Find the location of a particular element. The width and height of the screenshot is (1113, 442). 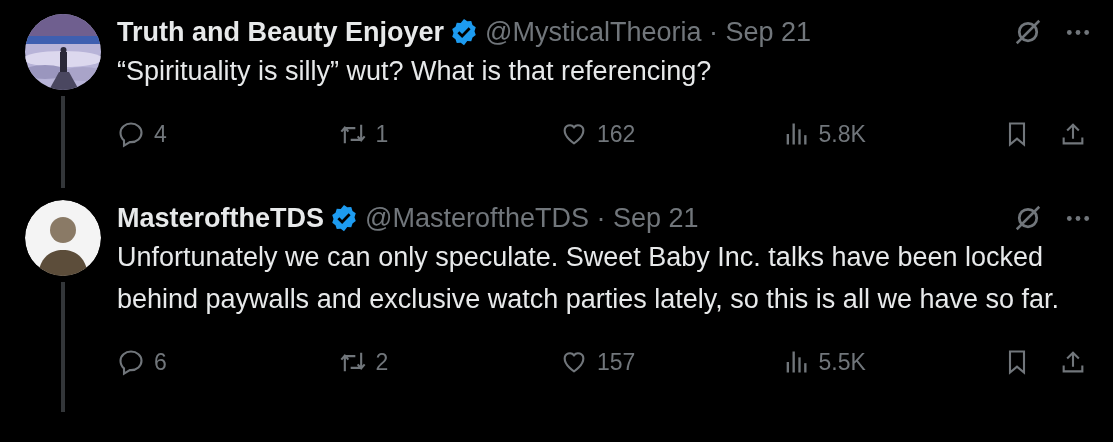

reply-button: 6 is located at coordinates (228, 362).